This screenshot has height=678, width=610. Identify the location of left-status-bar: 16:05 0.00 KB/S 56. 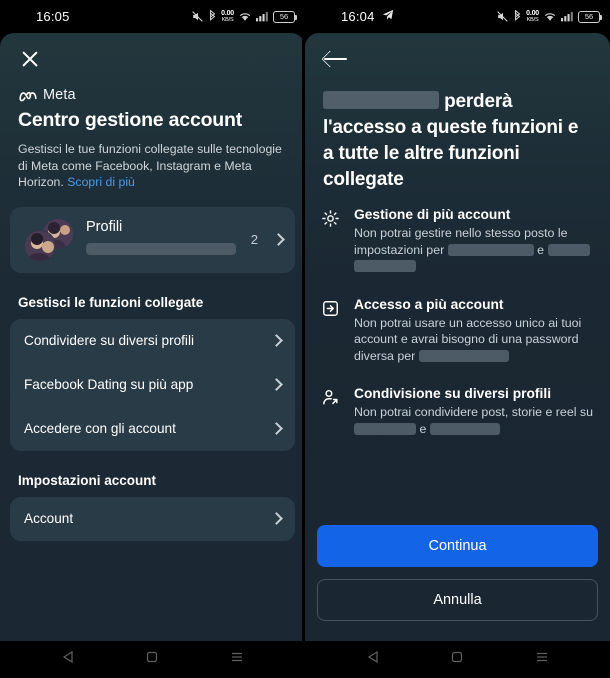
(152, 16).